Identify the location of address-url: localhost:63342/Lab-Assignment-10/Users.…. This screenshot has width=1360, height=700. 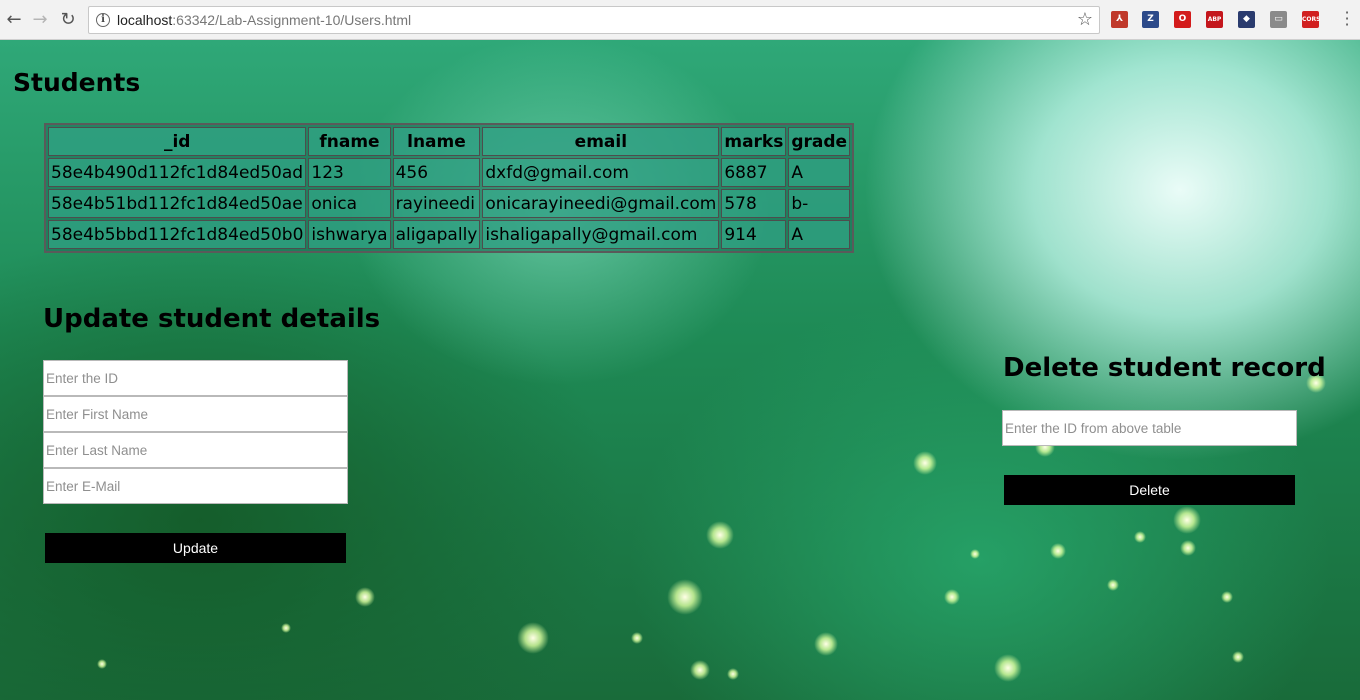
(264, 20).